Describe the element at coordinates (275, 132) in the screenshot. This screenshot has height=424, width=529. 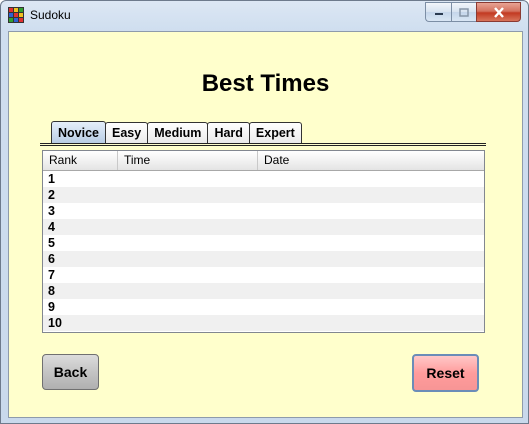
I see `tab-expert: Expert` at that location.